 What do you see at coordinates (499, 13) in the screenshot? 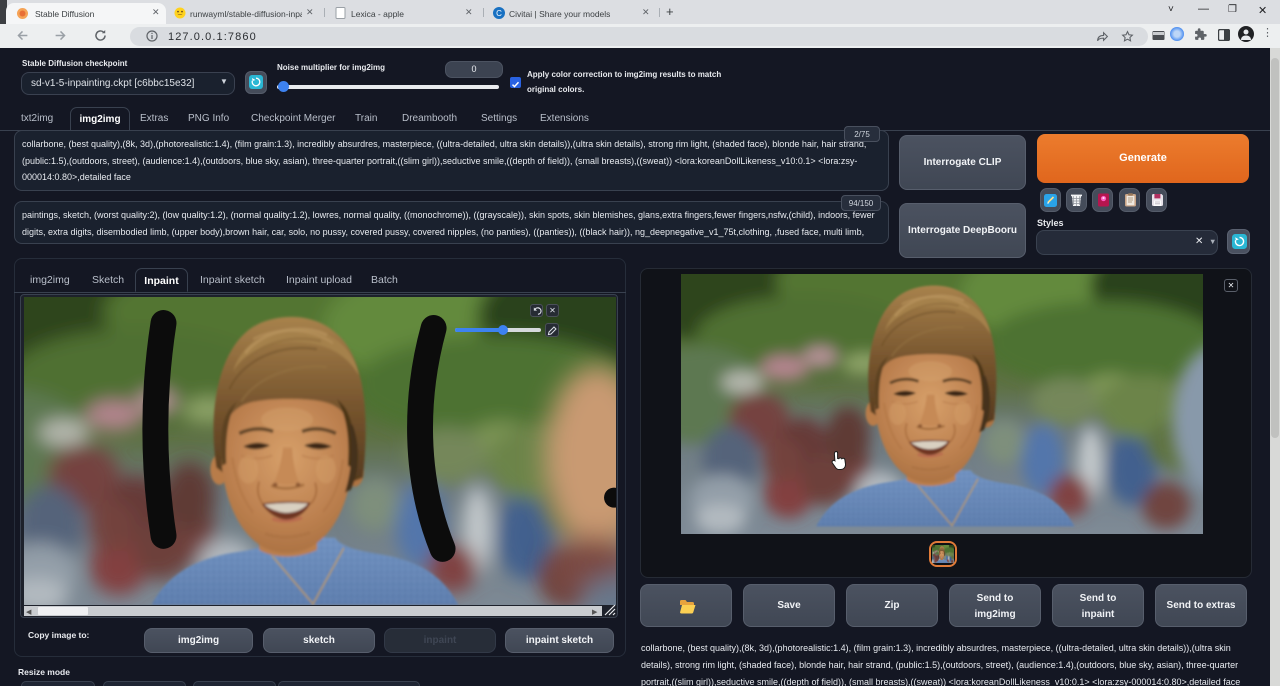
I see `svg-text: C` at bounding box center [499, 13].